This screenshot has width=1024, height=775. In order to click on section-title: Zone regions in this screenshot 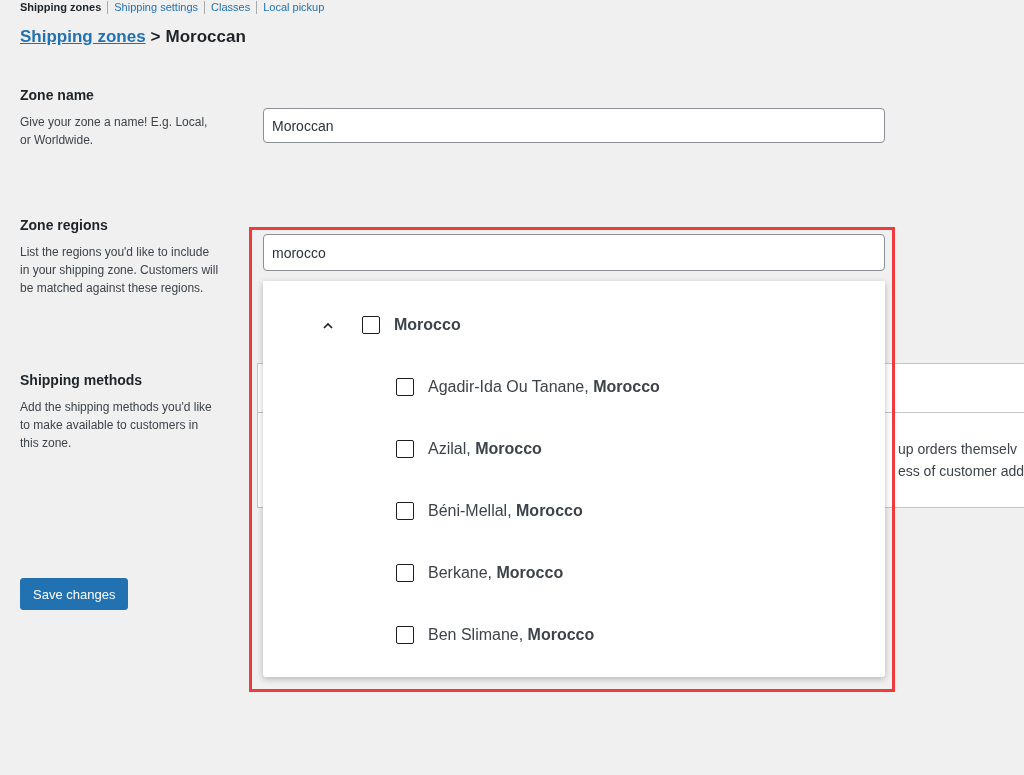, I will do `click(64, 225)`.